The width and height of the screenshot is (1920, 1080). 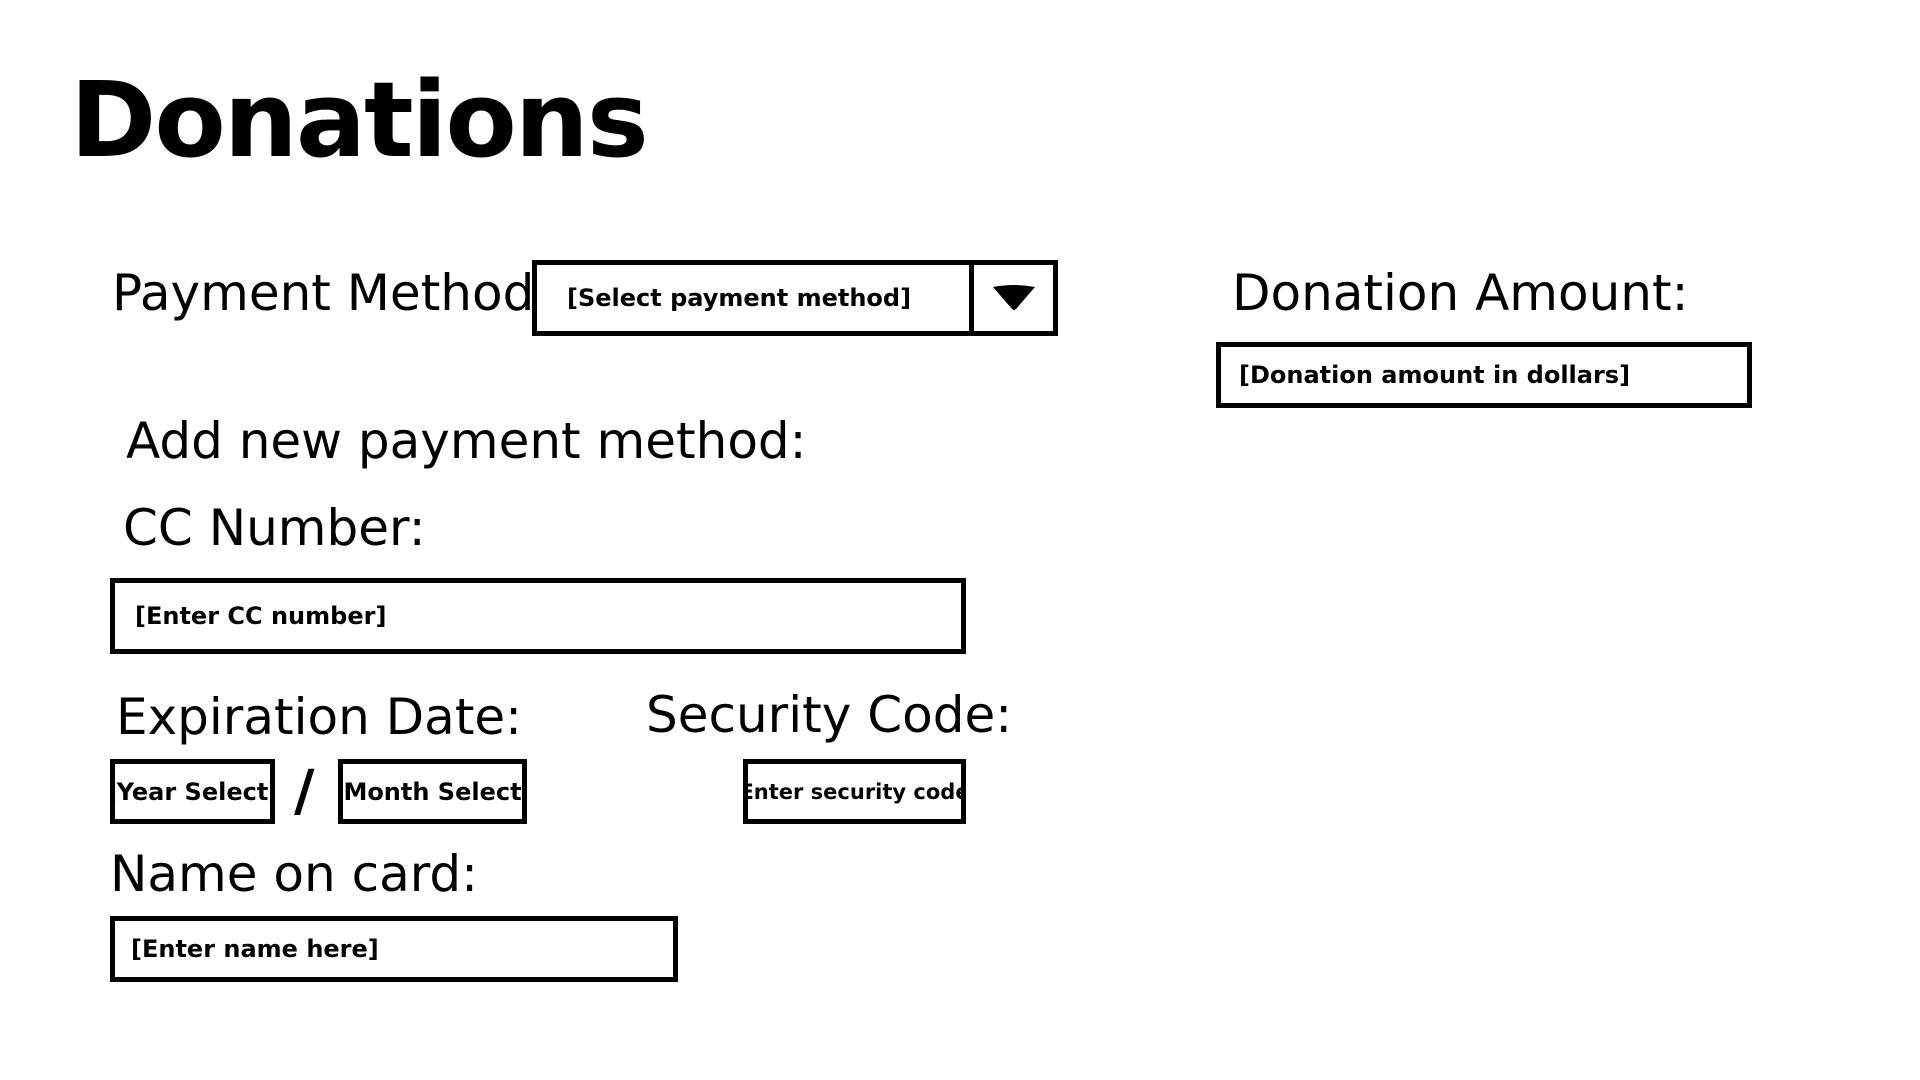 I want to click on payment-method-select: [Select payment method], so click(x=795, y=298).